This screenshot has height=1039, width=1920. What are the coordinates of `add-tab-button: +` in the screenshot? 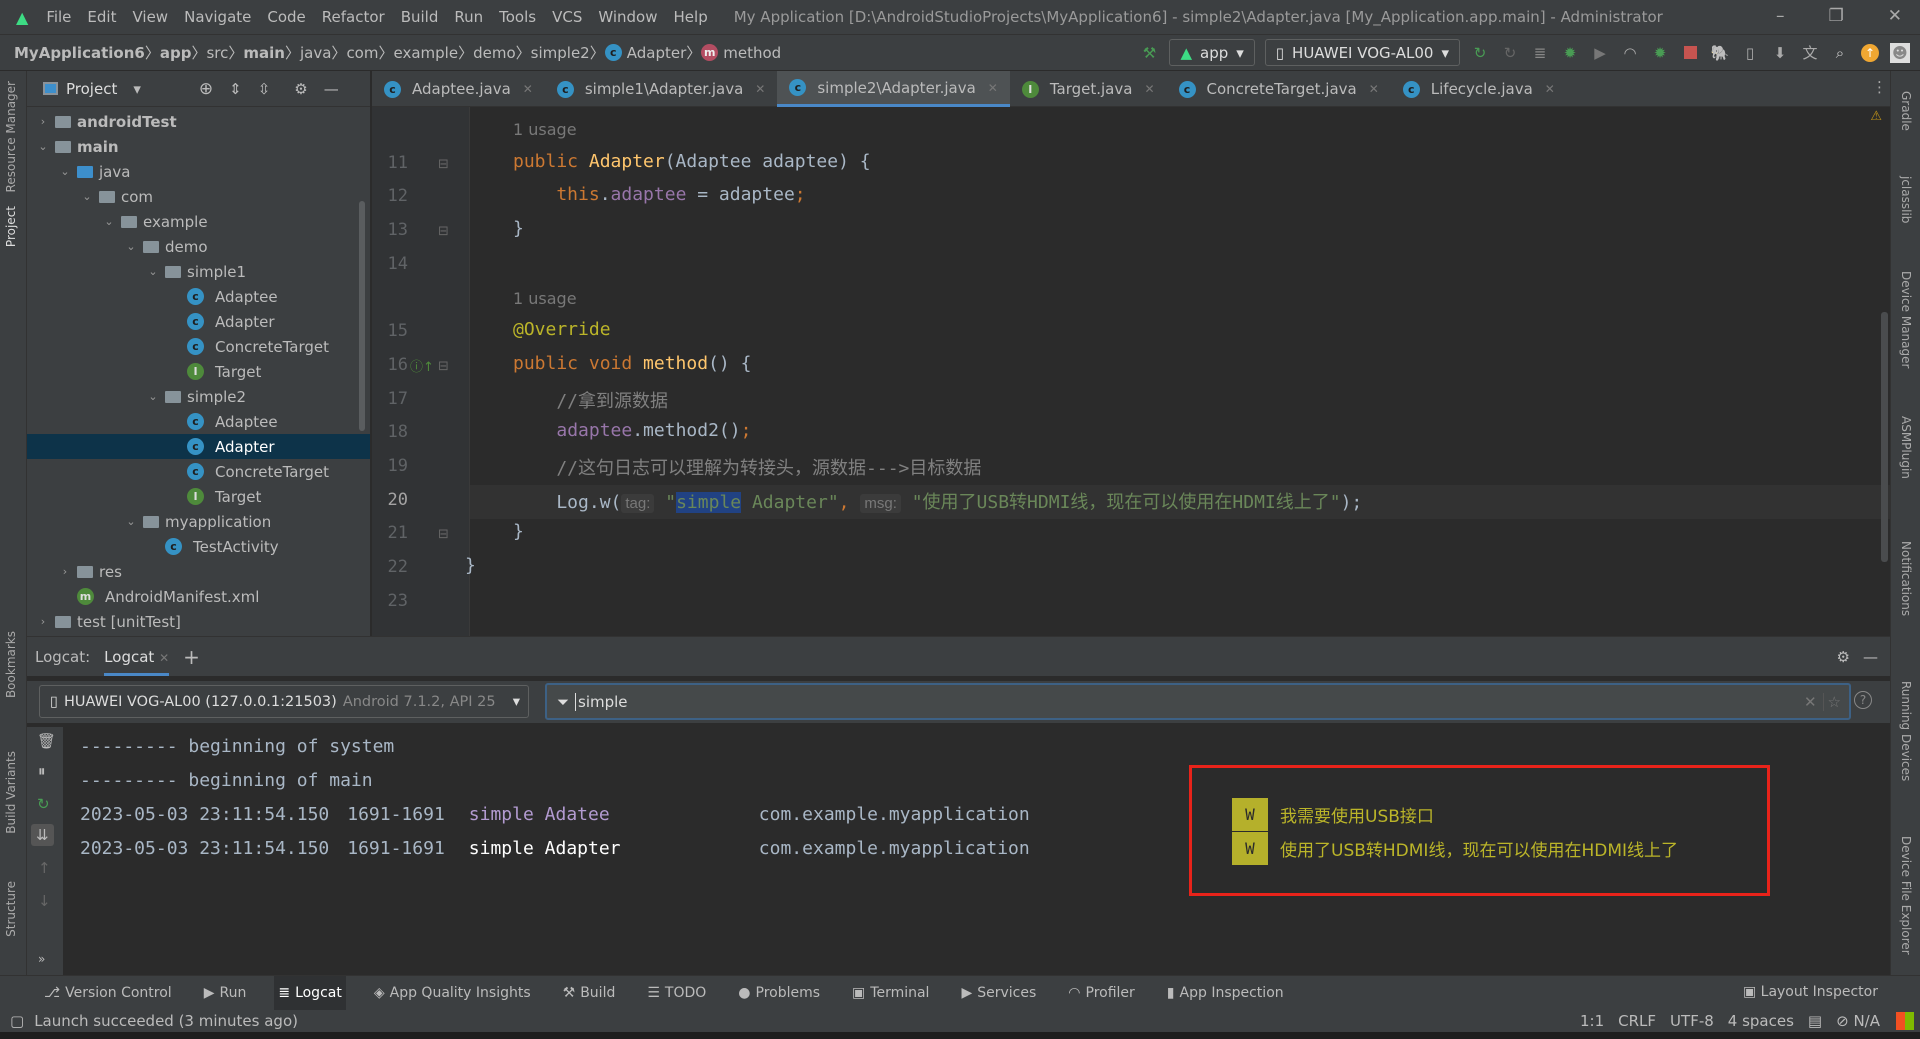 It's located at (191, 657).